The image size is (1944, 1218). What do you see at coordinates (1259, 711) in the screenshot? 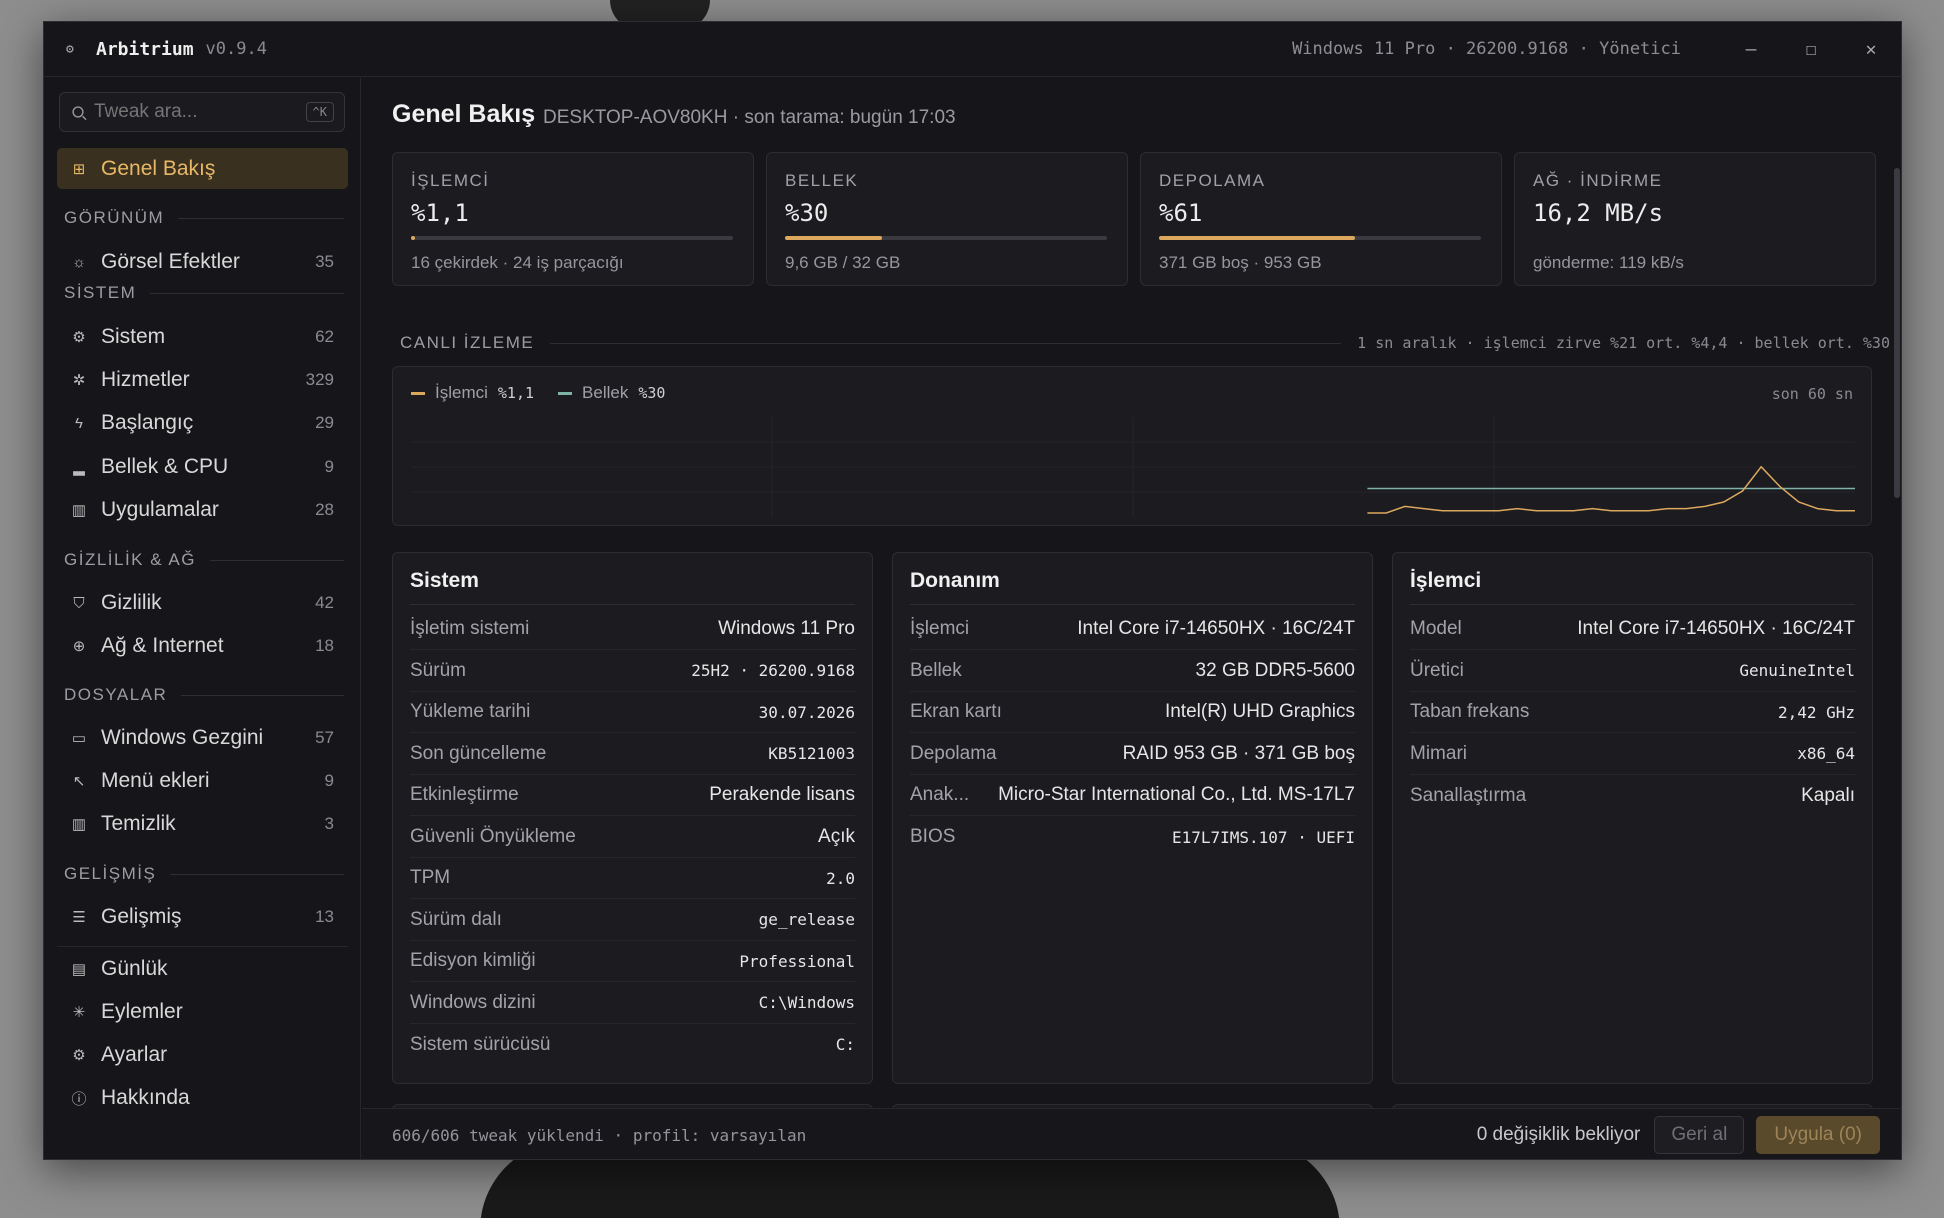
I see `info-value: Intel(R) UHD Graphics` at bounding box center [1259, 711].